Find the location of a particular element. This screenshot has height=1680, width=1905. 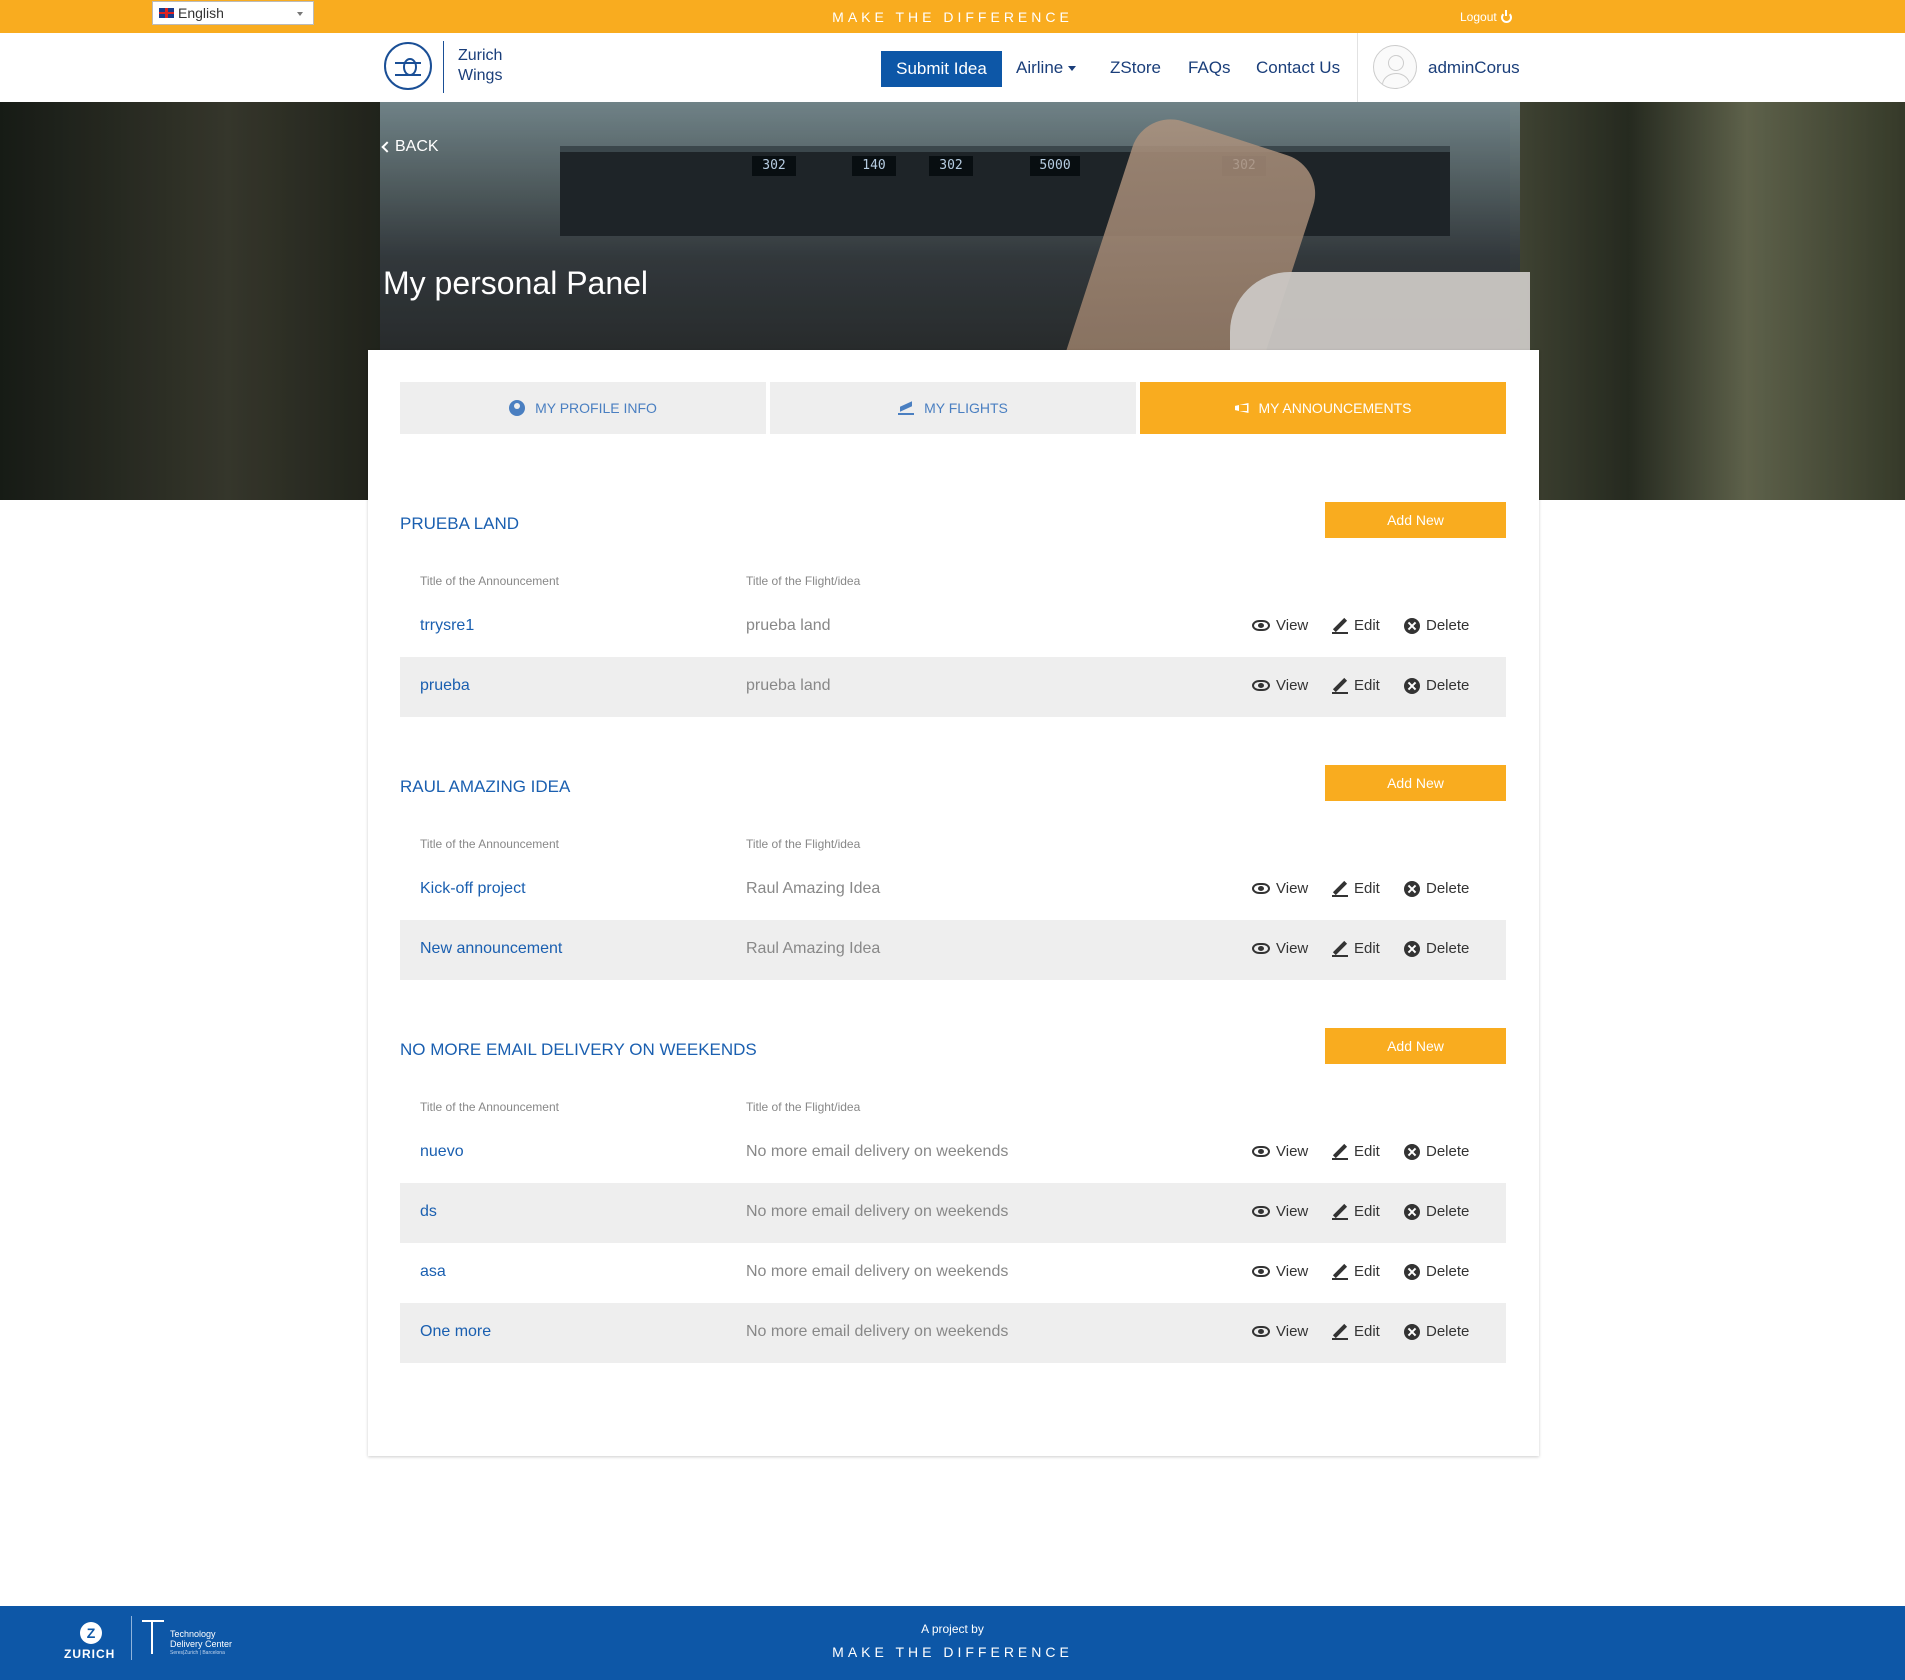

submit-idea-button: Submit Idea is located at coordinates (941, 69).